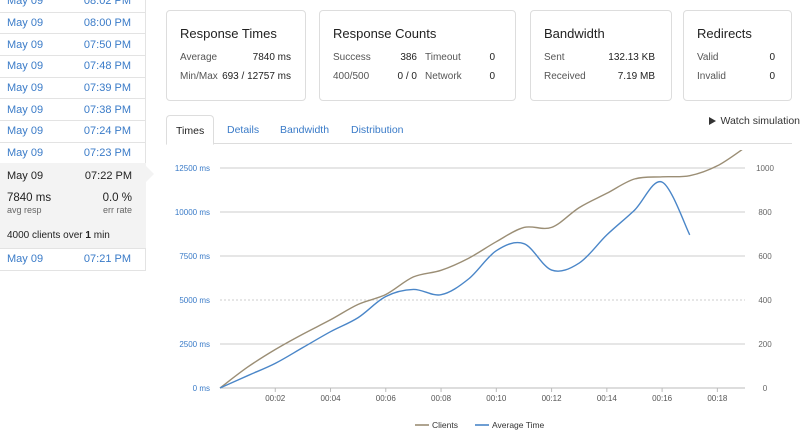 The width and height of the screenshot is (800, 438). I want to click on test-run-item: May 09 07:50 PM, so click(73, 45).